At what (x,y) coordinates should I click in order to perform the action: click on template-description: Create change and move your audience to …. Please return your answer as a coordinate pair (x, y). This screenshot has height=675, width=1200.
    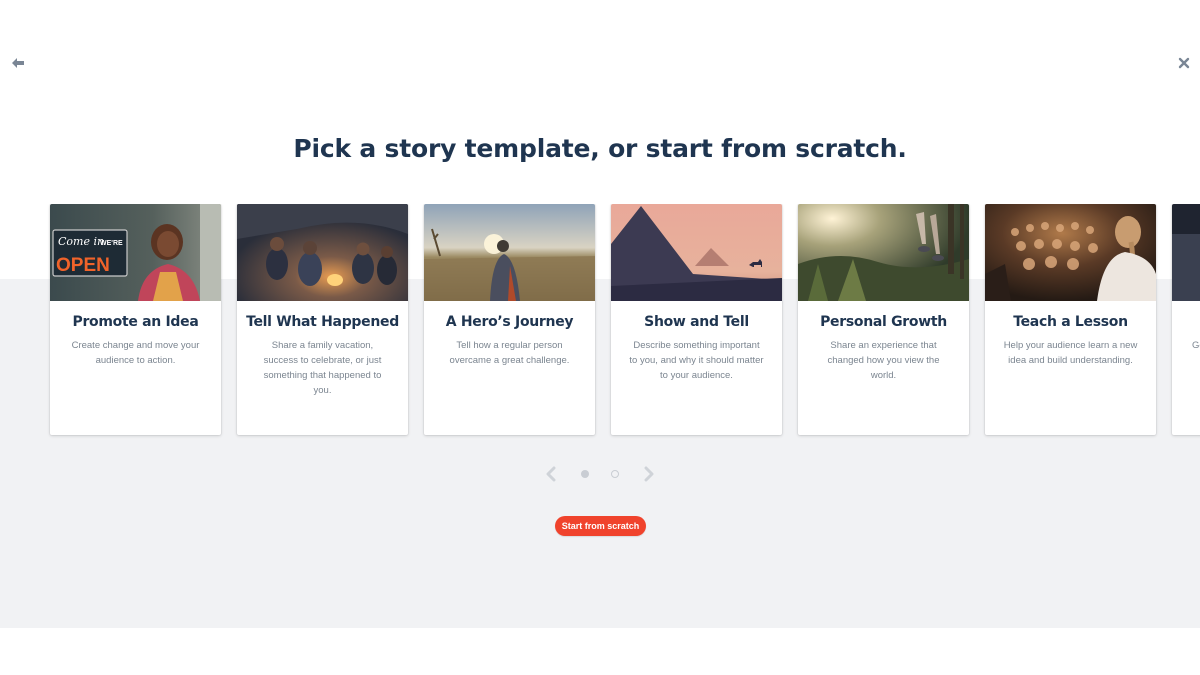
    Looking at the image, I should click on (135, 353).